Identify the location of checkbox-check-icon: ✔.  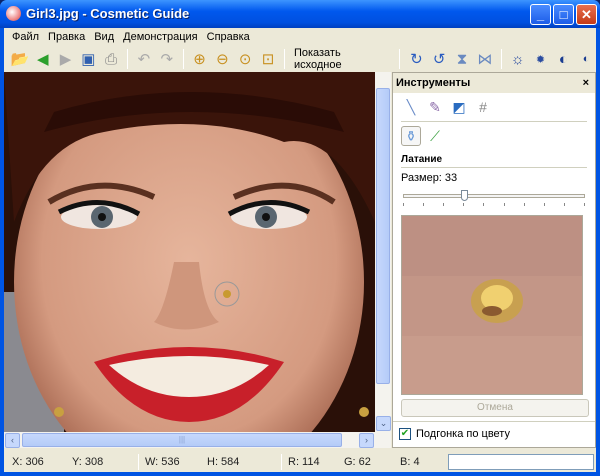
(405, 433).